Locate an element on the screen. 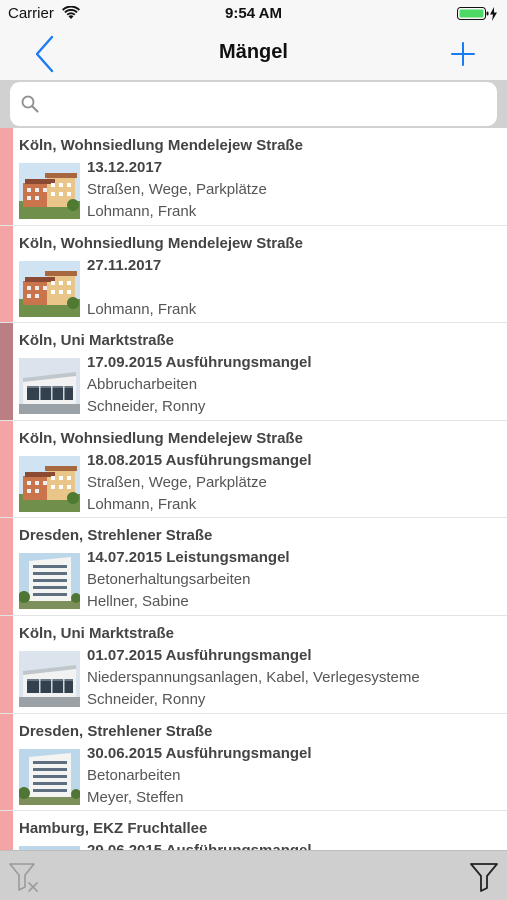 The width and height of the screenshot is (507, 900). search-box is located at coordinates (253, 104).